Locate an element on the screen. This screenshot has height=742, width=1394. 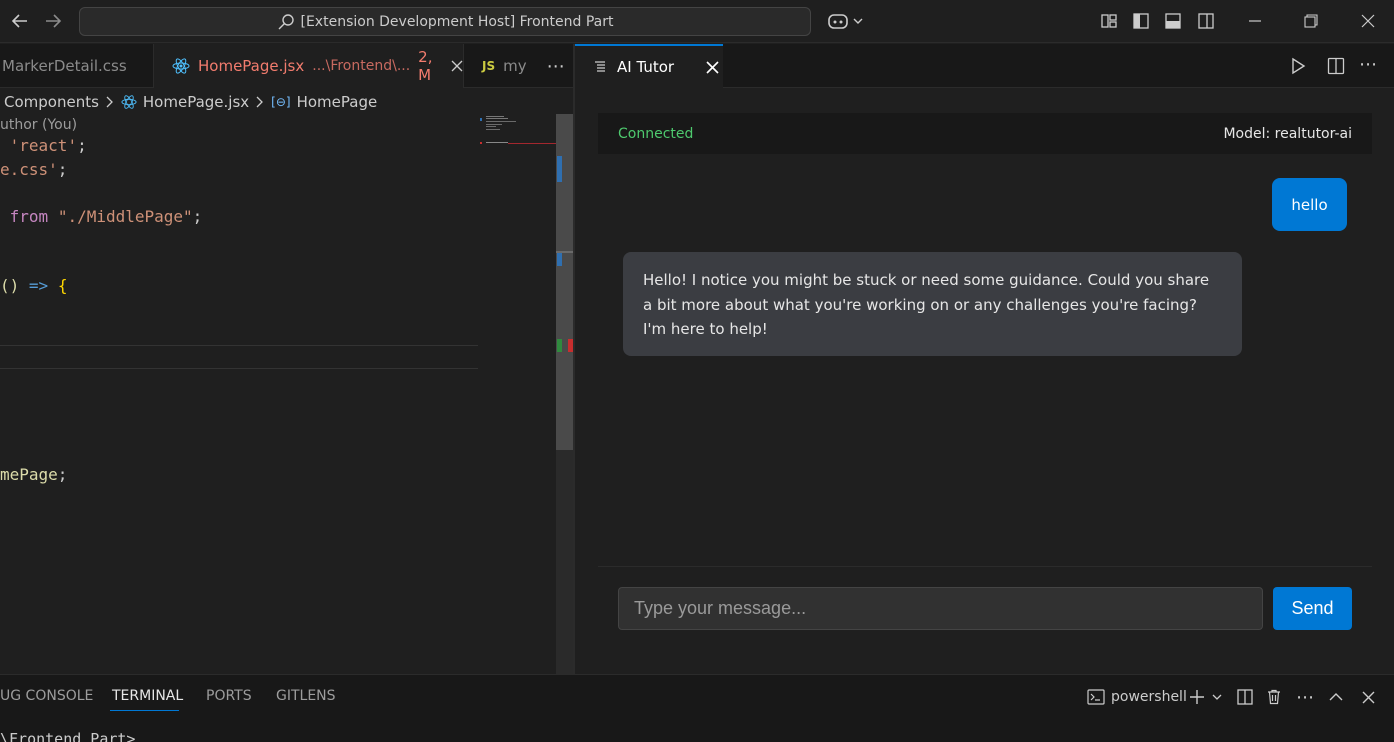
git-add-marker is located at coordinates (559, 345).